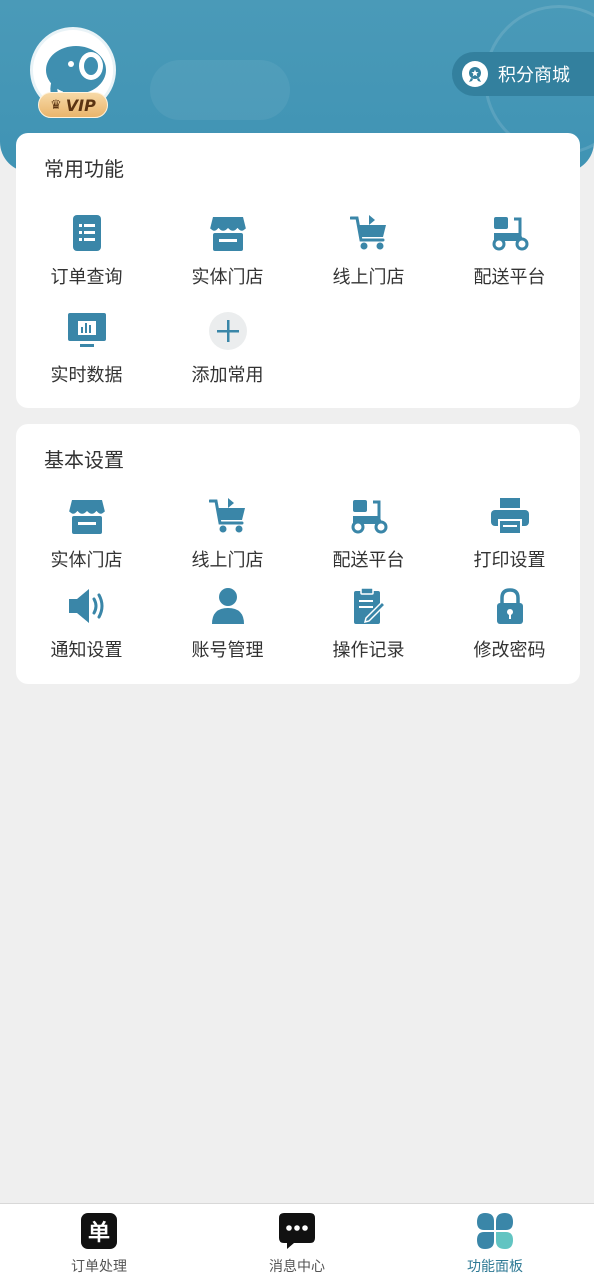 The image size is (594, 1280). I want to click on common-item-online-store: 线上门店, so click(368, 251).